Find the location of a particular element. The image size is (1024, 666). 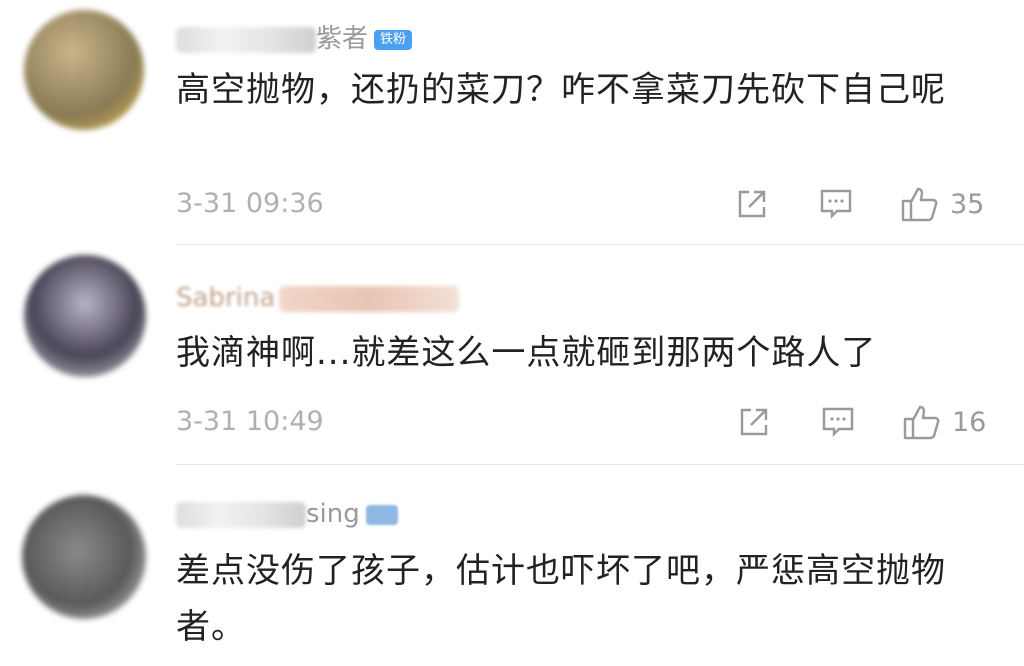

fan-badge: 铁粉 is located at coordinates (393, 39).